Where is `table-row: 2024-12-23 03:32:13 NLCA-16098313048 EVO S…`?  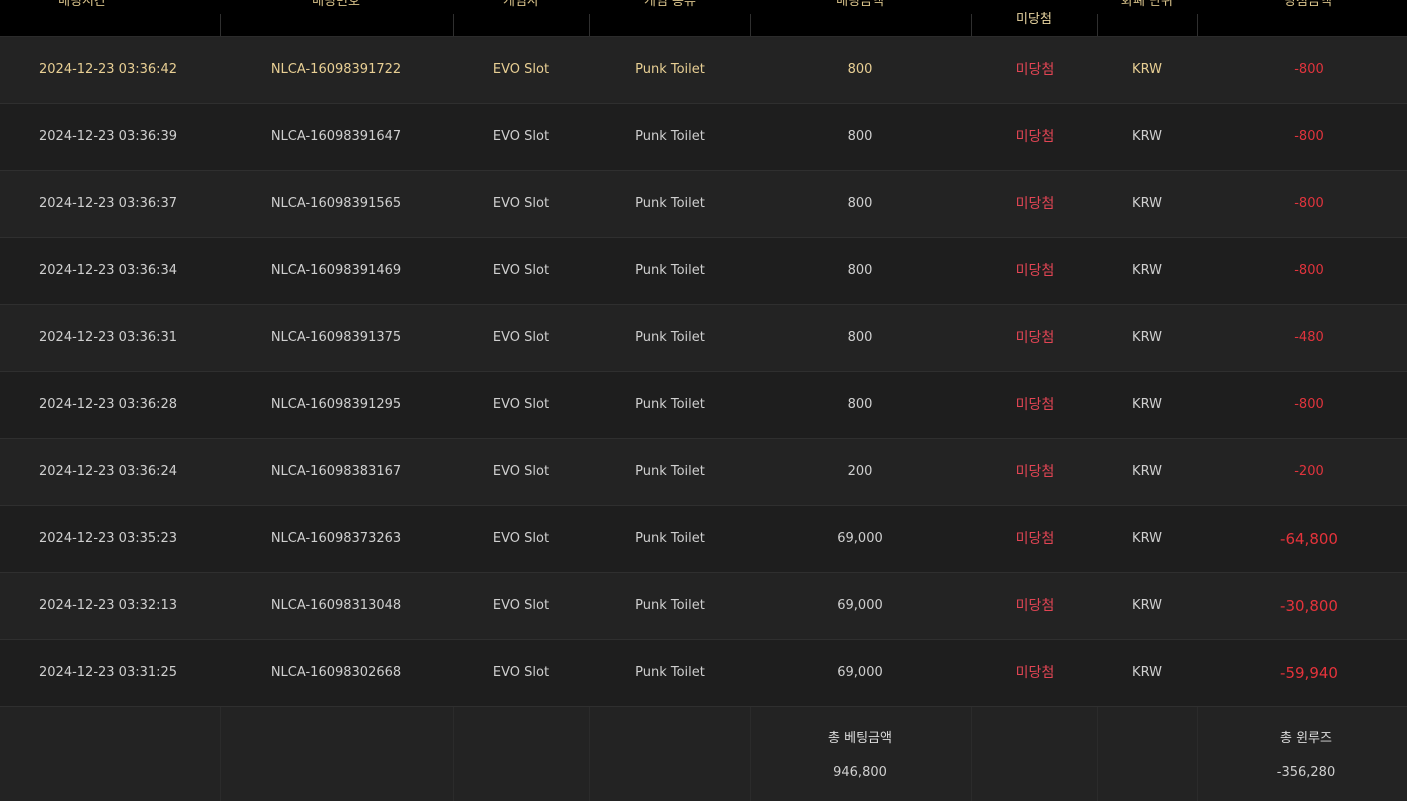 table-row: 2024-12-23 03:32:13 NLCA-16098313048 EVO S… is located at coordinates (703, 606).